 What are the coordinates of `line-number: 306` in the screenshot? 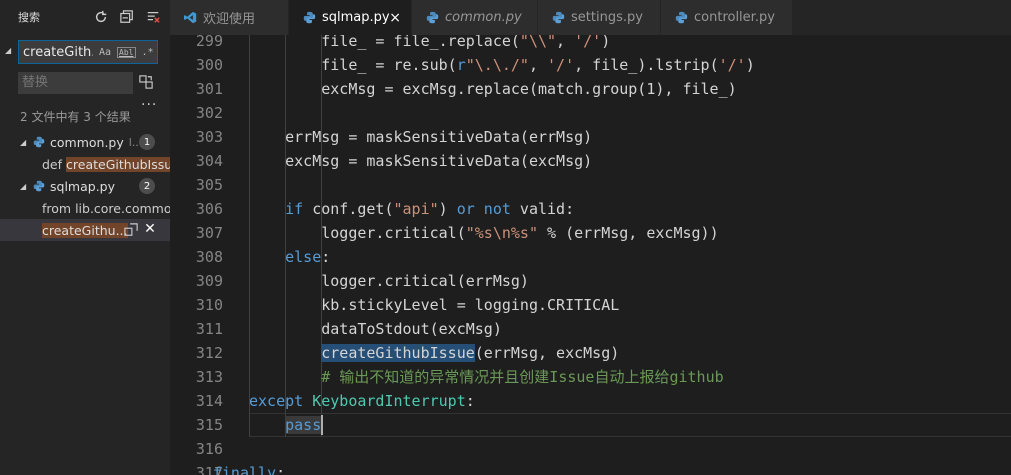 It's located at (209, 209).